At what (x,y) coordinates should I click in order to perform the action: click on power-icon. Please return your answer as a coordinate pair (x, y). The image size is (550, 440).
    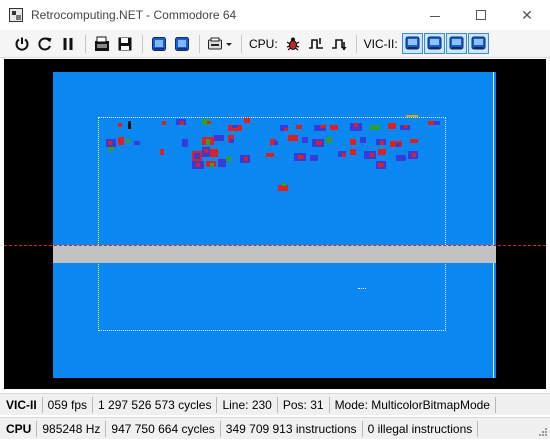
    Looking at the image, I should click on (22, 44).